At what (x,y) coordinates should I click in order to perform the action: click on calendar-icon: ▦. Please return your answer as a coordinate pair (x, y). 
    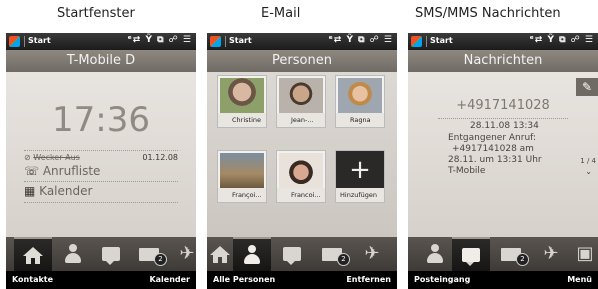
    Looking at the image, I should click on (30, 191).